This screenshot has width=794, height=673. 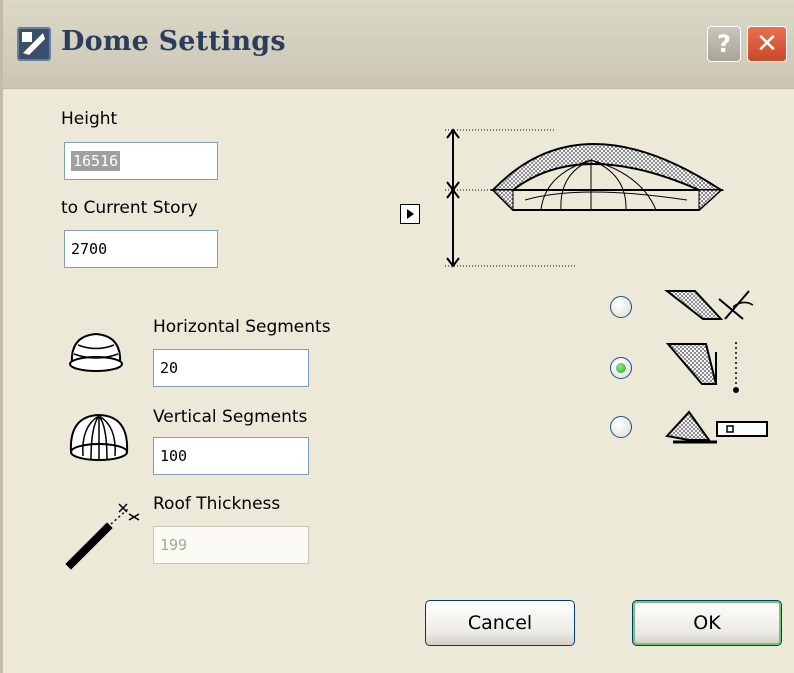 I want to click on option-horizontal-radio, so click(x=621, y=427).